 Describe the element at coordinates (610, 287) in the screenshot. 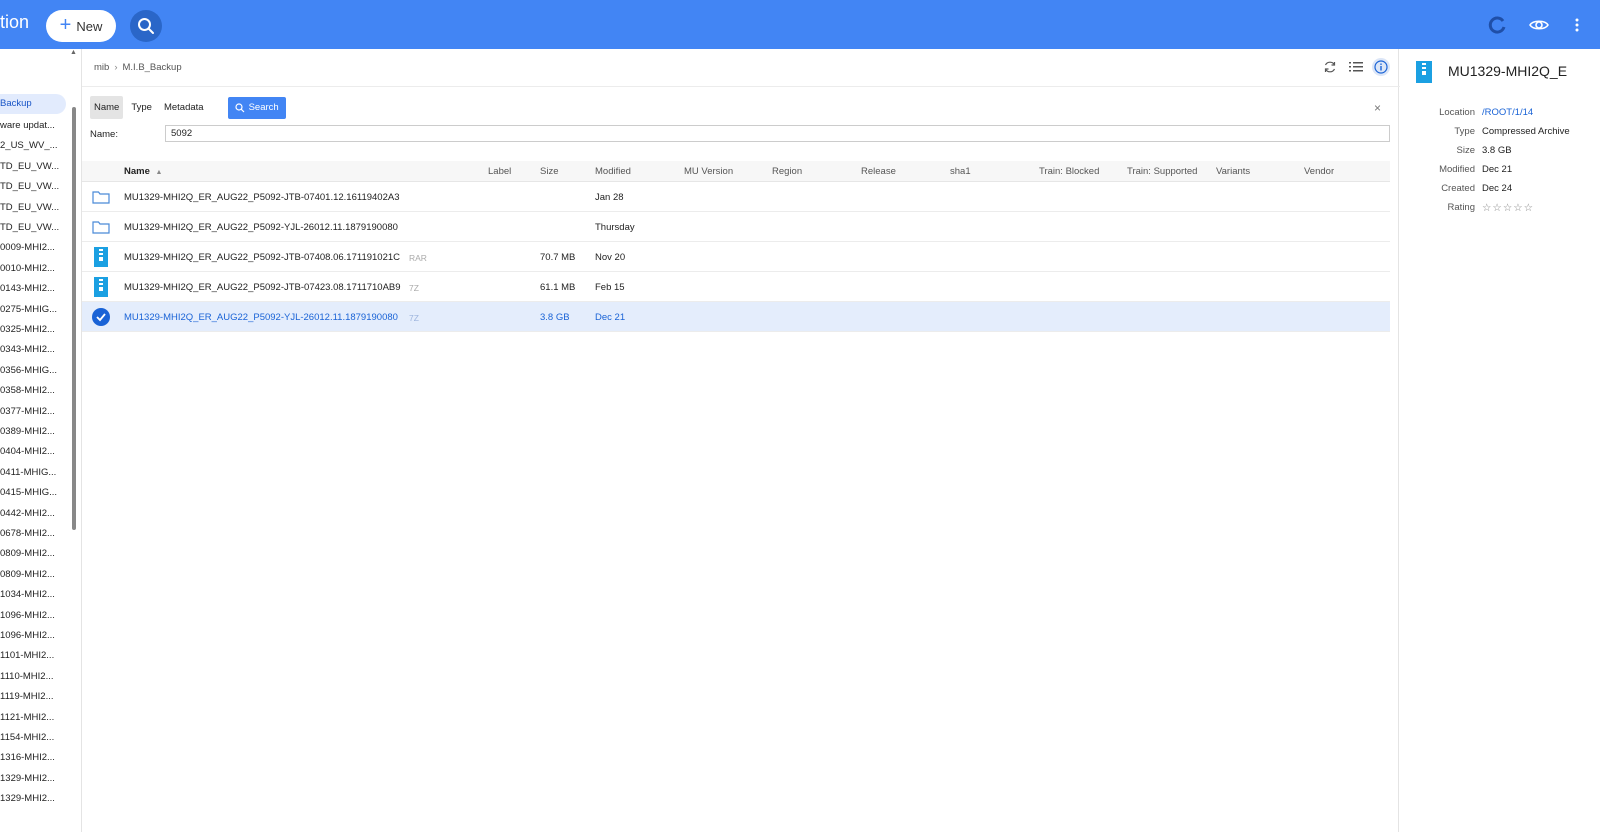

I see `row-modified: Feb 15` at that location.